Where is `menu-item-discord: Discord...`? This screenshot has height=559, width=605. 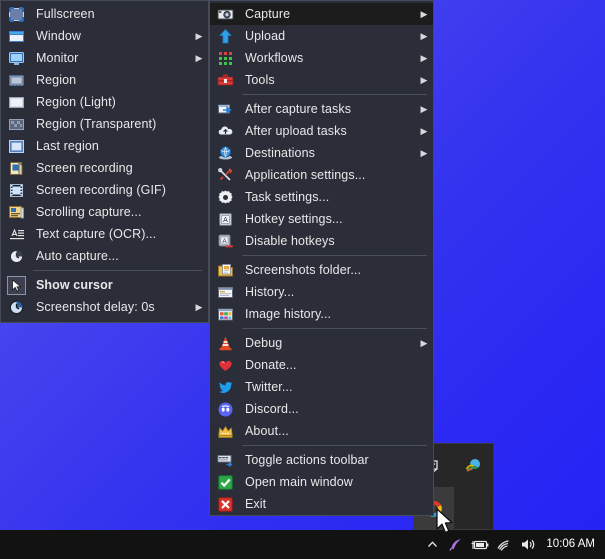 menu-item-discord: Discord... is located at coordinates (321, 409).